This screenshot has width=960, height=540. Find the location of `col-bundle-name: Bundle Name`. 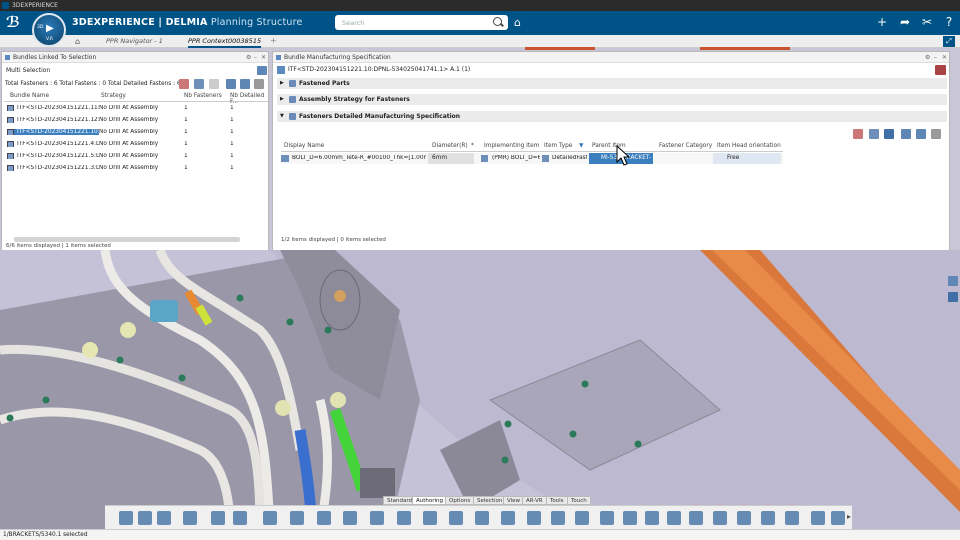

col-bundle-name: Bundle Name is located at coordinates (29, 96).